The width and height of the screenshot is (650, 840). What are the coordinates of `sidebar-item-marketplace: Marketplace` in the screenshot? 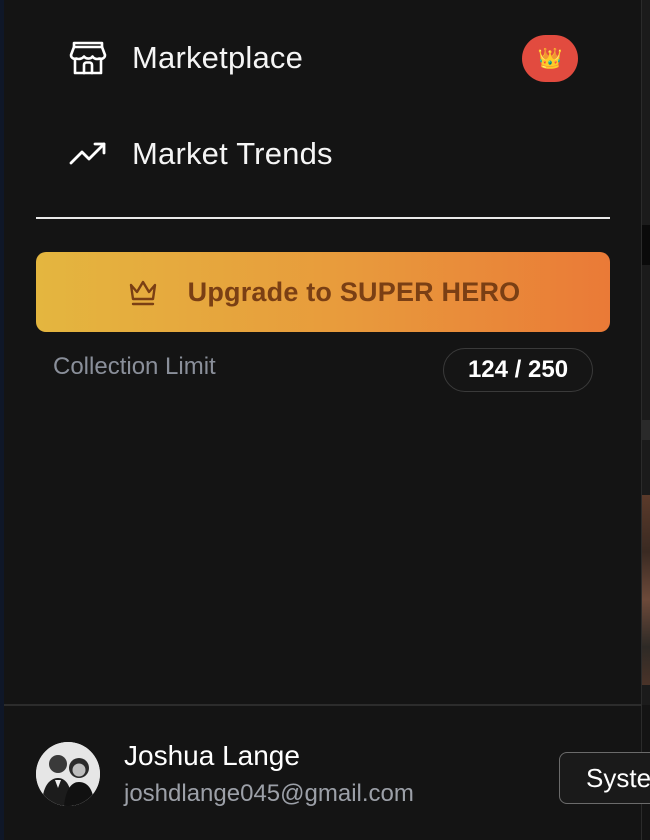 It's located at (325, 58).